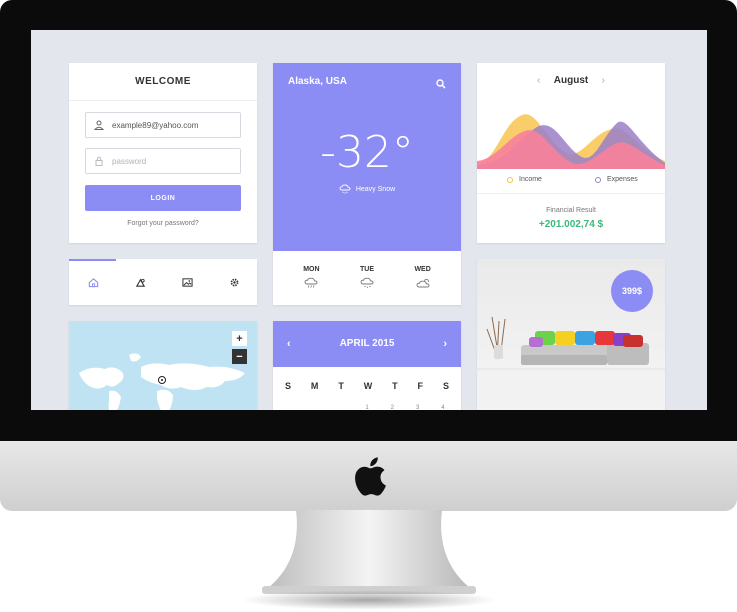  What do you see at coordinates (571, 80) in the screenshot?
I see `finance-month: August` at bounding box center [571, 80].